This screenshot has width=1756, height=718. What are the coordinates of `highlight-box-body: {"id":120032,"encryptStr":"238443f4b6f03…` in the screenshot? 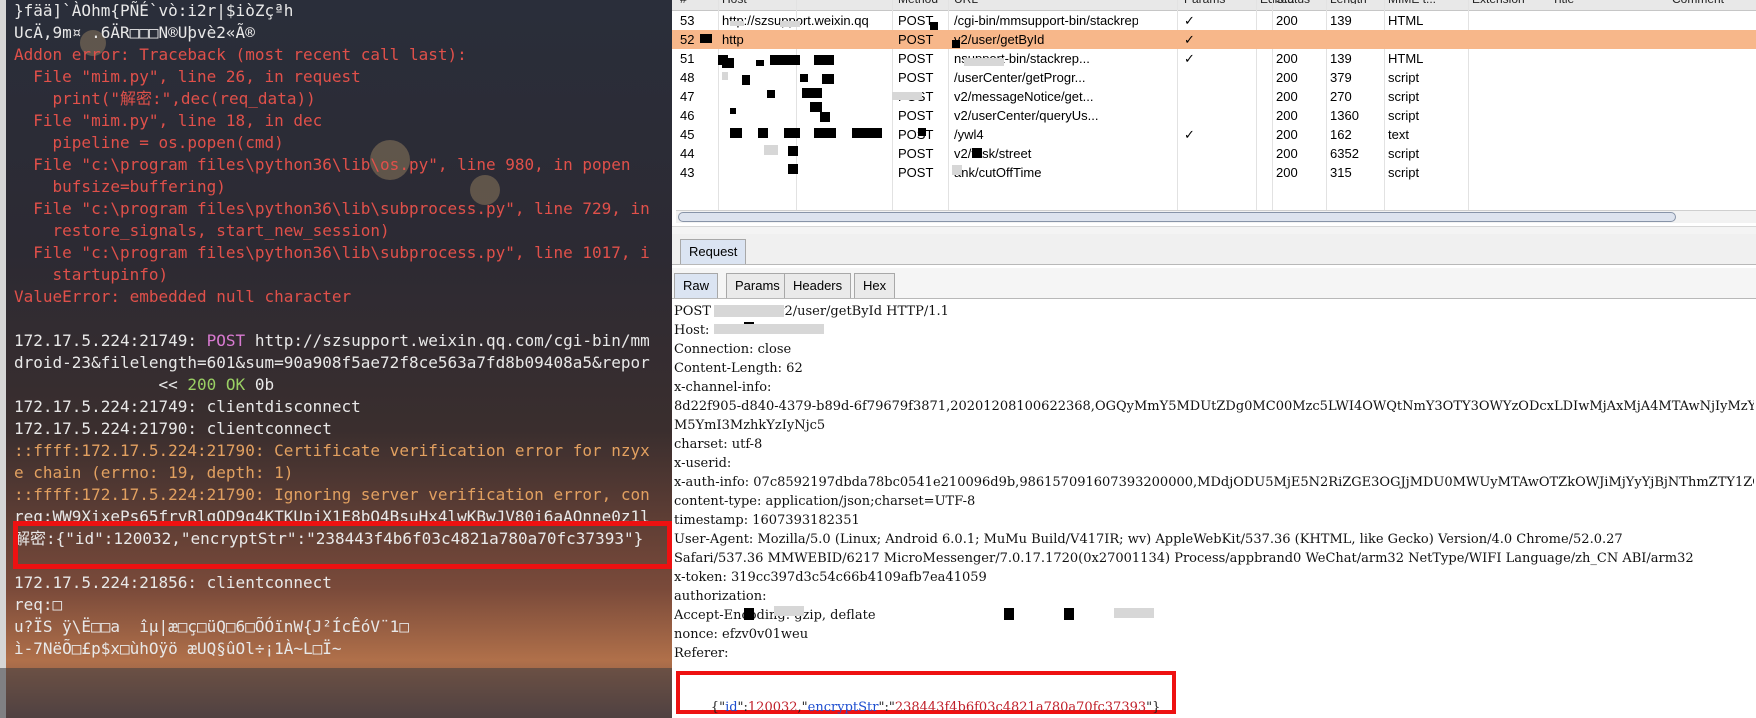 It's located at (926, 693).